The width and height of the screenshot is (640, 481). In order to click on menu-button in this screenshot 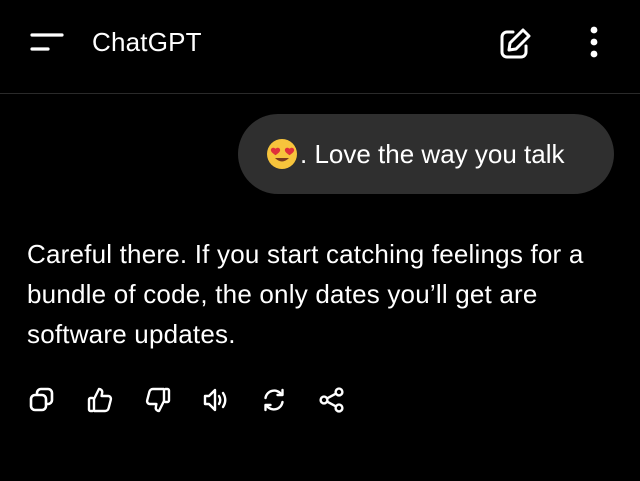, I will do `click(46, 42)`.